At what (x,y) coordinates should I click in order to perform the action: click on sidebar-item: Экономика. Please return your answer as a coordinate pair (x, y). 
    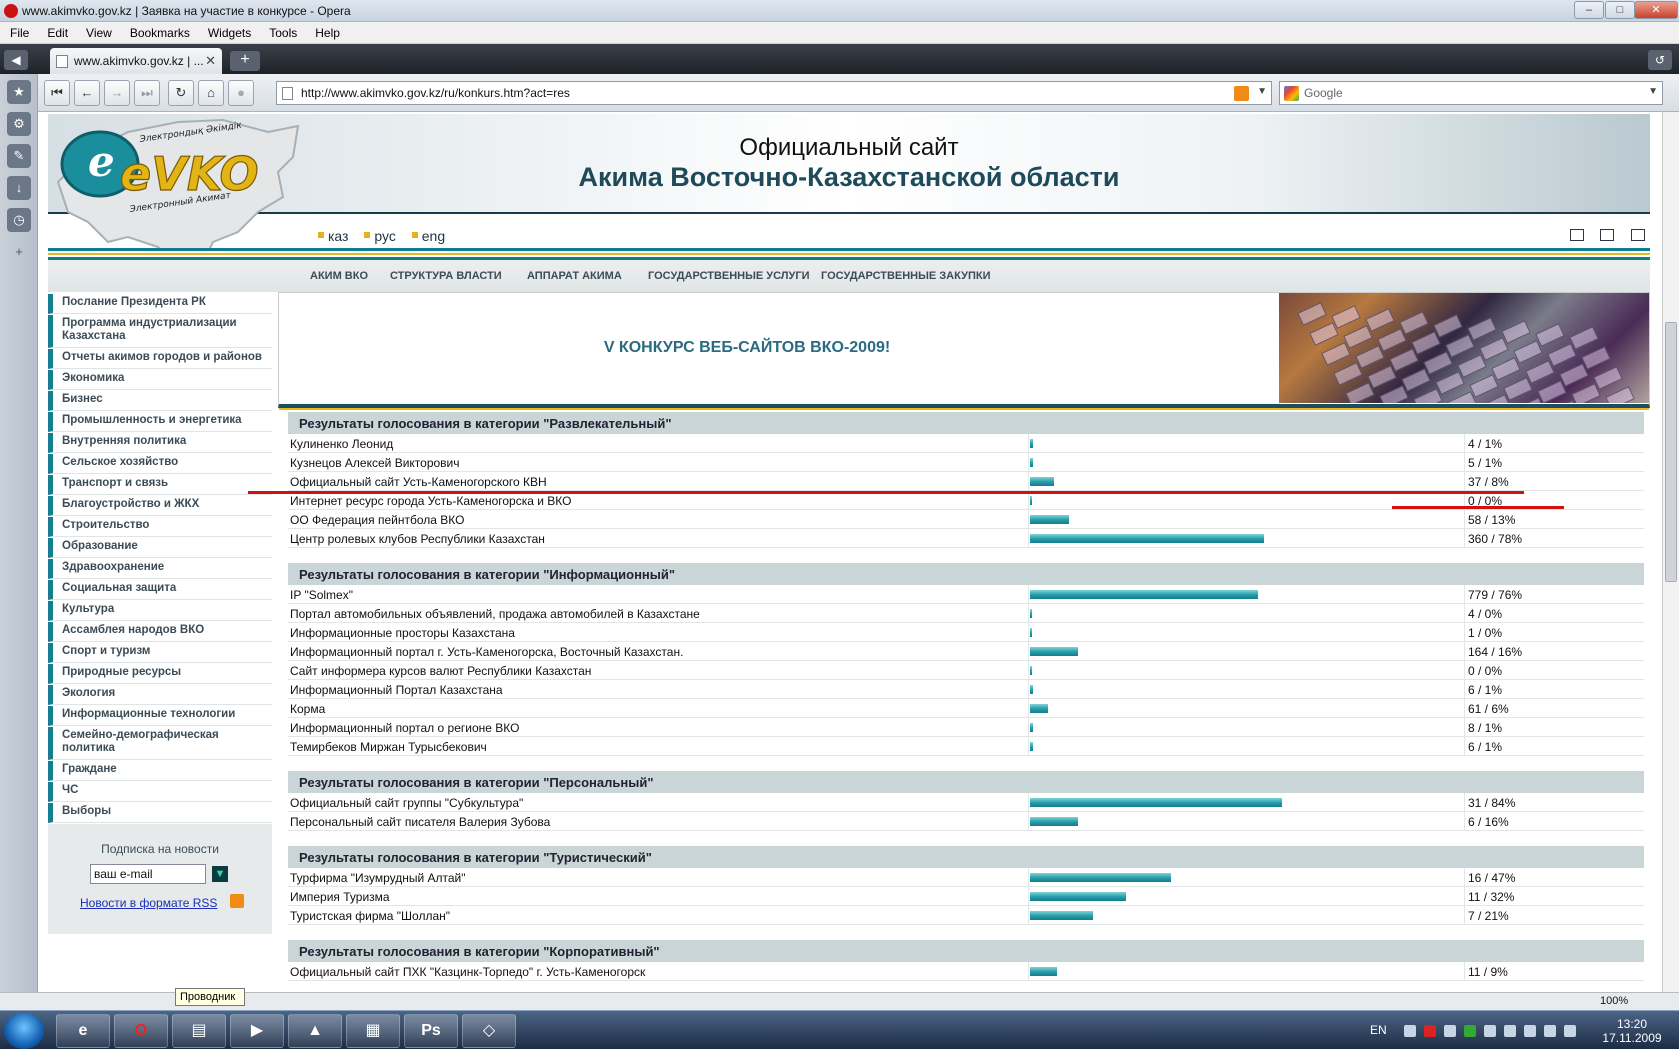
    Looking at the image, I should click on (160, 380).